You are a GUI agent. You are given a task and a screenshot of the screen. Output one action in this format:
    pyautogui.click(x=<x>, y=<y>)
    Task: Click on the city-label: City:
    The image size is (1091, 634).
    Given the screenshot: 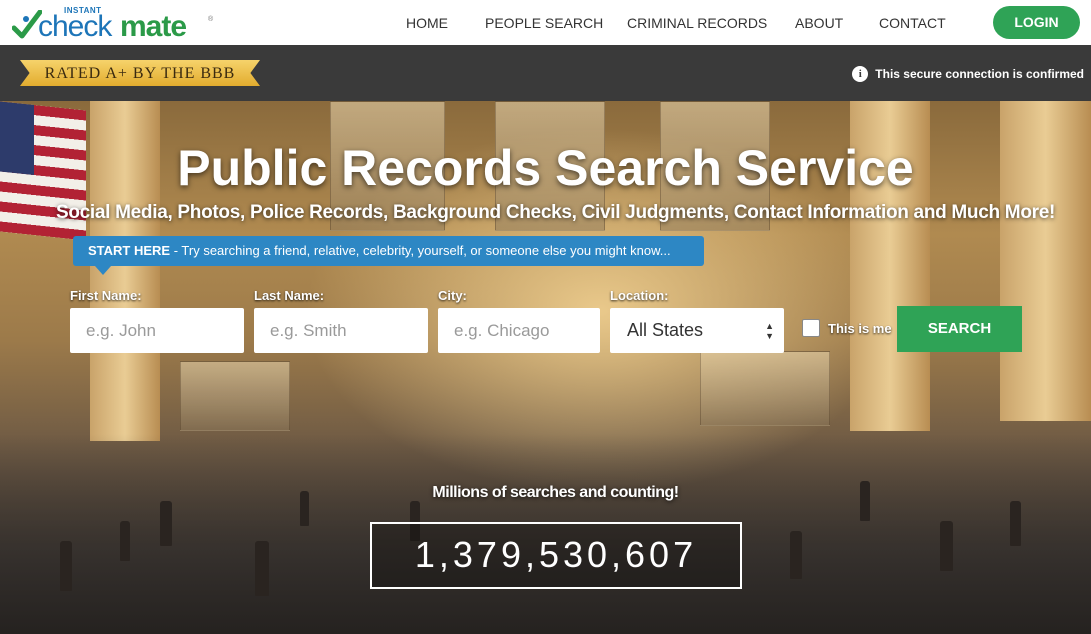 What is the action you would take?
    pyautogui.click(x=452, y=295)
    